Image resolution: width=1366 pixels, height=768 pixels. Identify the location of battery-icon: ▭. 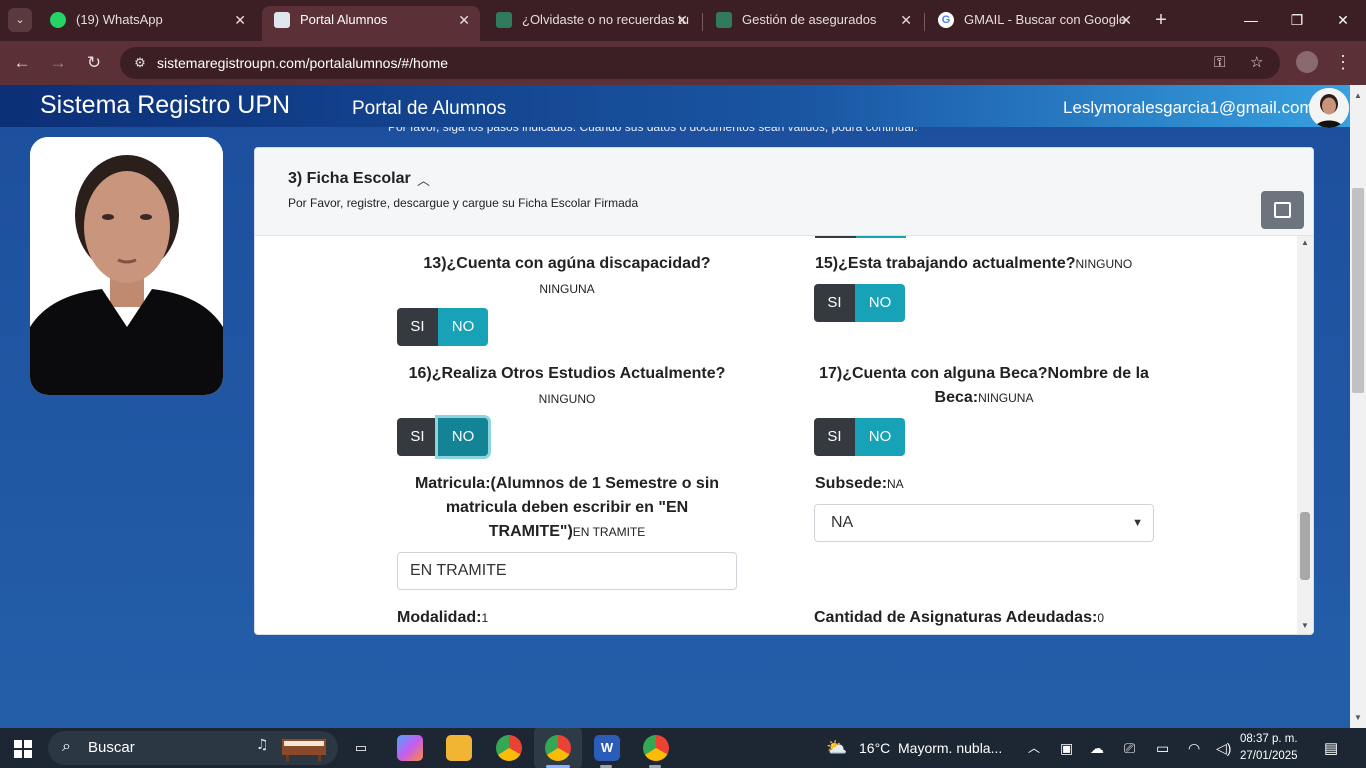
(1162, 748).